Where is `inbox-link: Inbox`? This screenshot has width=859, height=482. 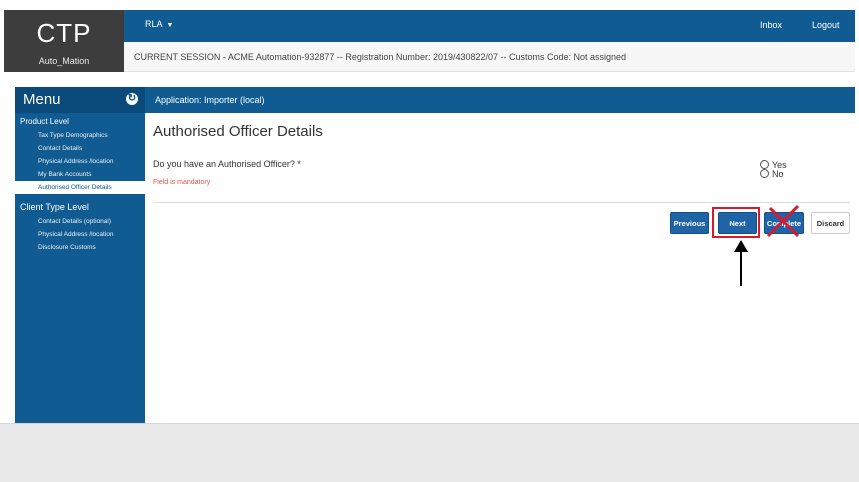
inbox-link: Inbox is located at coordinates (771, 25).